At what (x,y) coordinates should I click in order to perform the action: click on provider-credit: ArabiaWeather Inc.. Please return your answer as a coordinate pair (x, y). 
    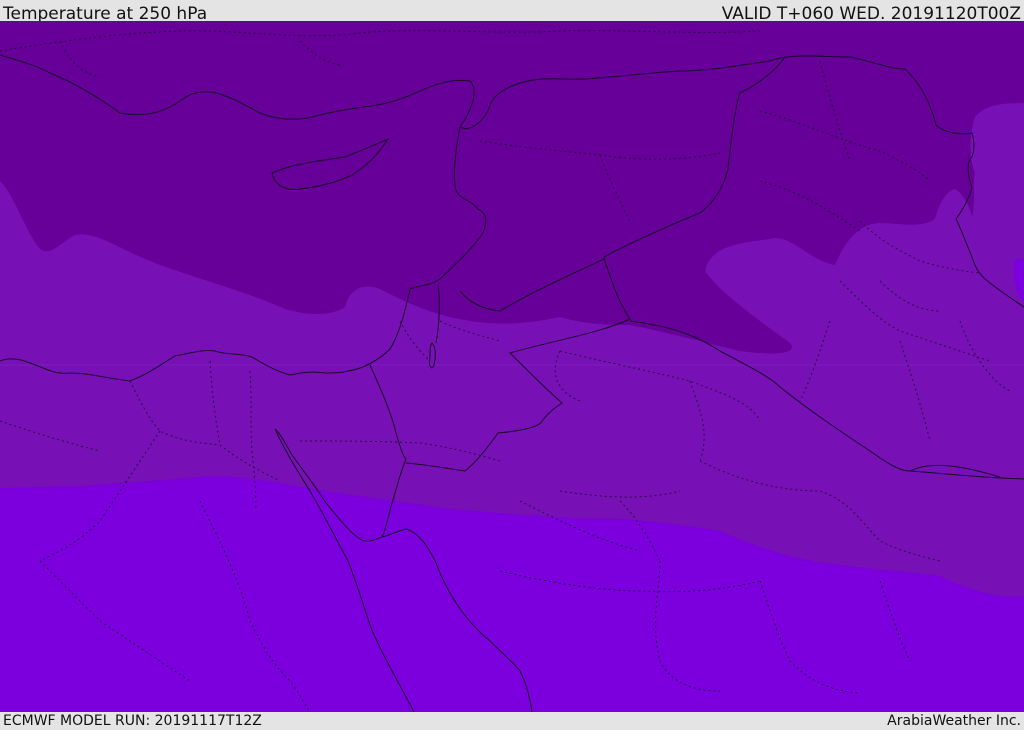
    Looking at the image, I should click on (954, 721).